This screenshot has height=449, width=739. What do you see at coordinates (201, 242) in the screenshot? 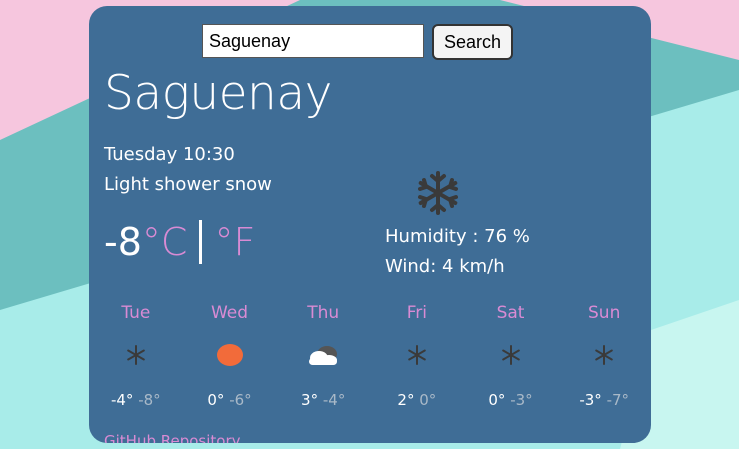
I see `unit-divider` at bounding box center [201, 242].